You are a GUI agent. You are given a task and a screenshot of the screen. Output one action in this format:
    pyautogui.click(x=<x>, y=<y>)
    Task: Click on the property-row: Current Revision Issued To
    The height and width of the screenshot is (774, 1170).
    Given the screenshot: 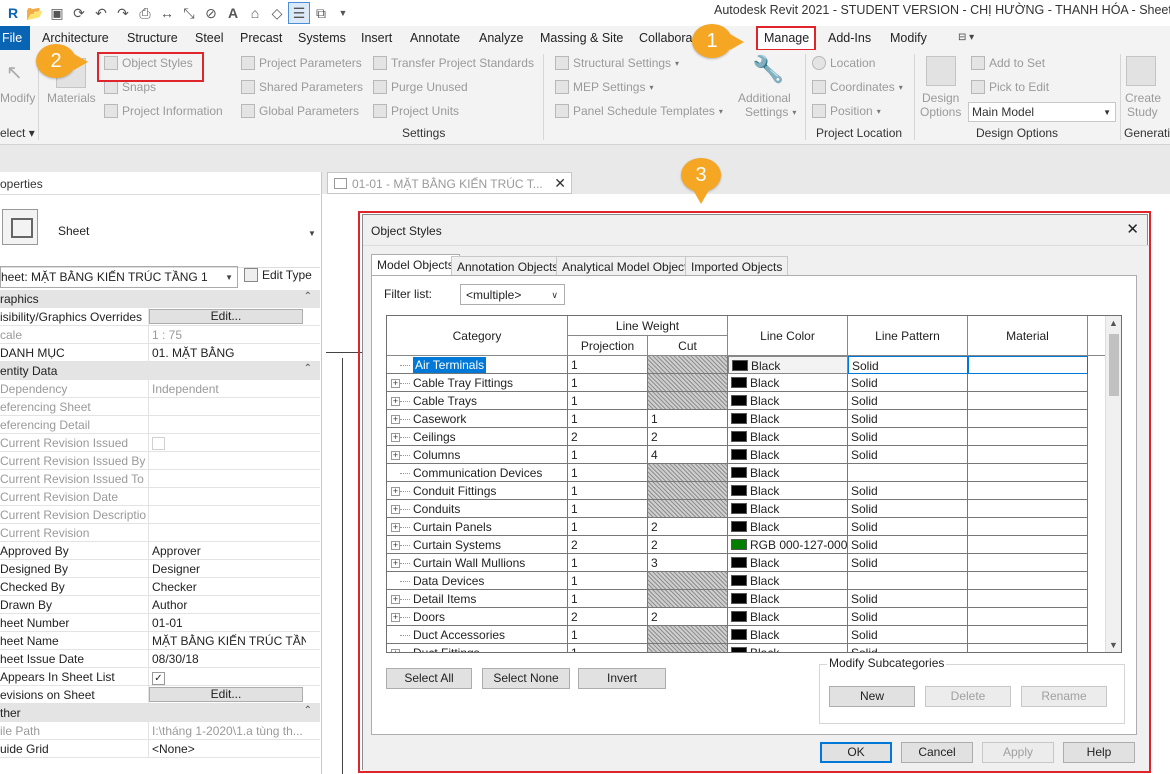 What is the action you would take?
    pyautogui.click(x=160, y=479)
    